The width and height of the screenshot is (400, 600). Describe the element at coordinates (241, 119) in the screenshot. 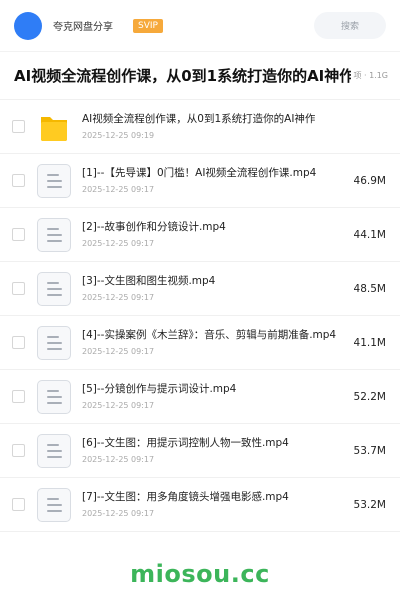

I see `file-name: AI视频全流程创作课，从0到1系统打造你的AI神作` at that location.